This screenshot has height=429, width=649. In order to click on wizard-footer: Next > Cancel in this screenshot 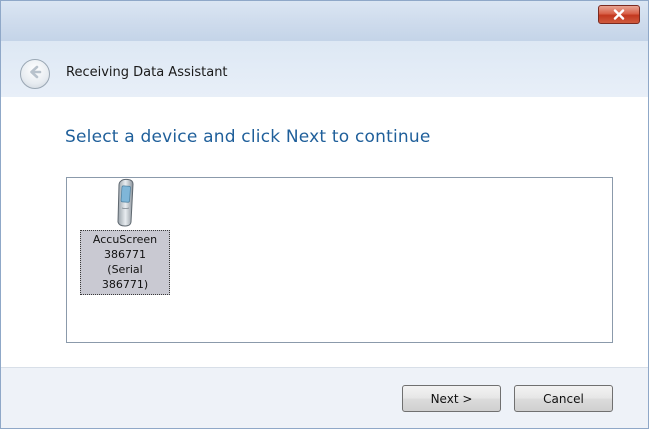, I will do `click(324, 397)`.